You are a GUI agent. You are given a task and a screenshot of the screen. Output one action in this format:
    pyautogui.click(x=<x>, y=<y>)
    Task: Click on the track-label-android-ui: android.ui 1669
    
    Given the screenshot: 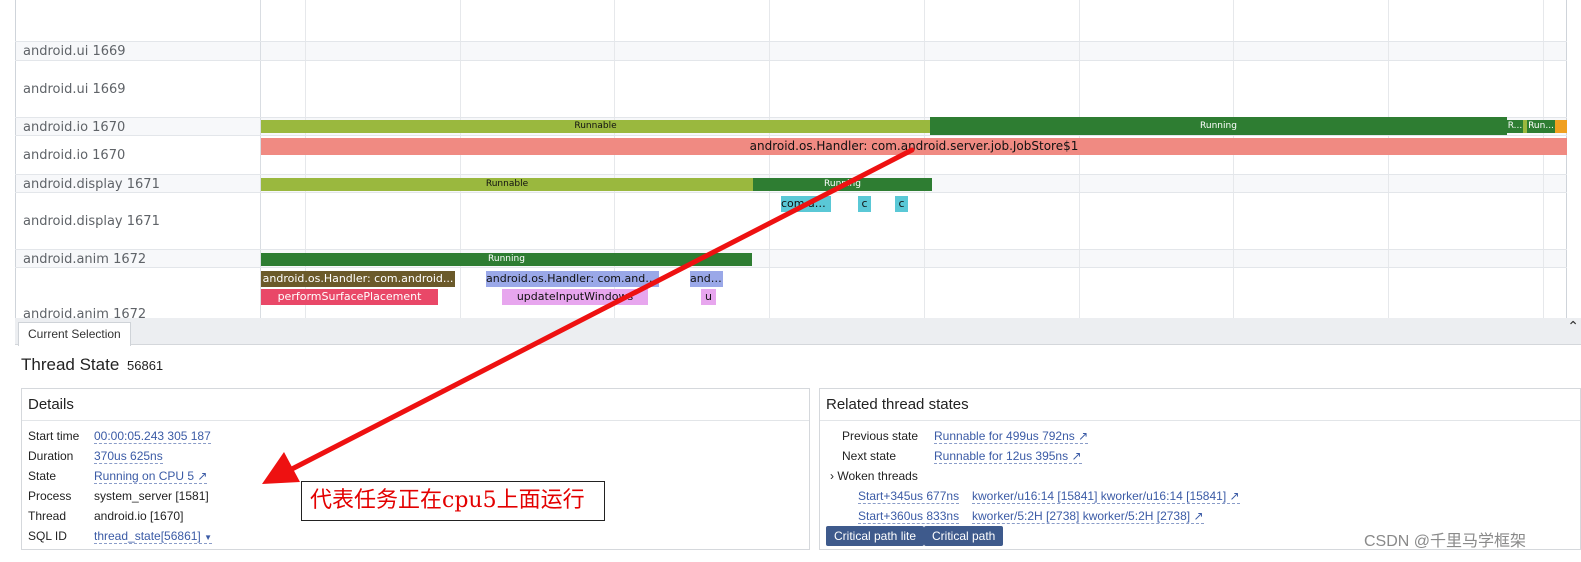 What is the action you would take?
    pyautogui.click(x=74, y=89)
    